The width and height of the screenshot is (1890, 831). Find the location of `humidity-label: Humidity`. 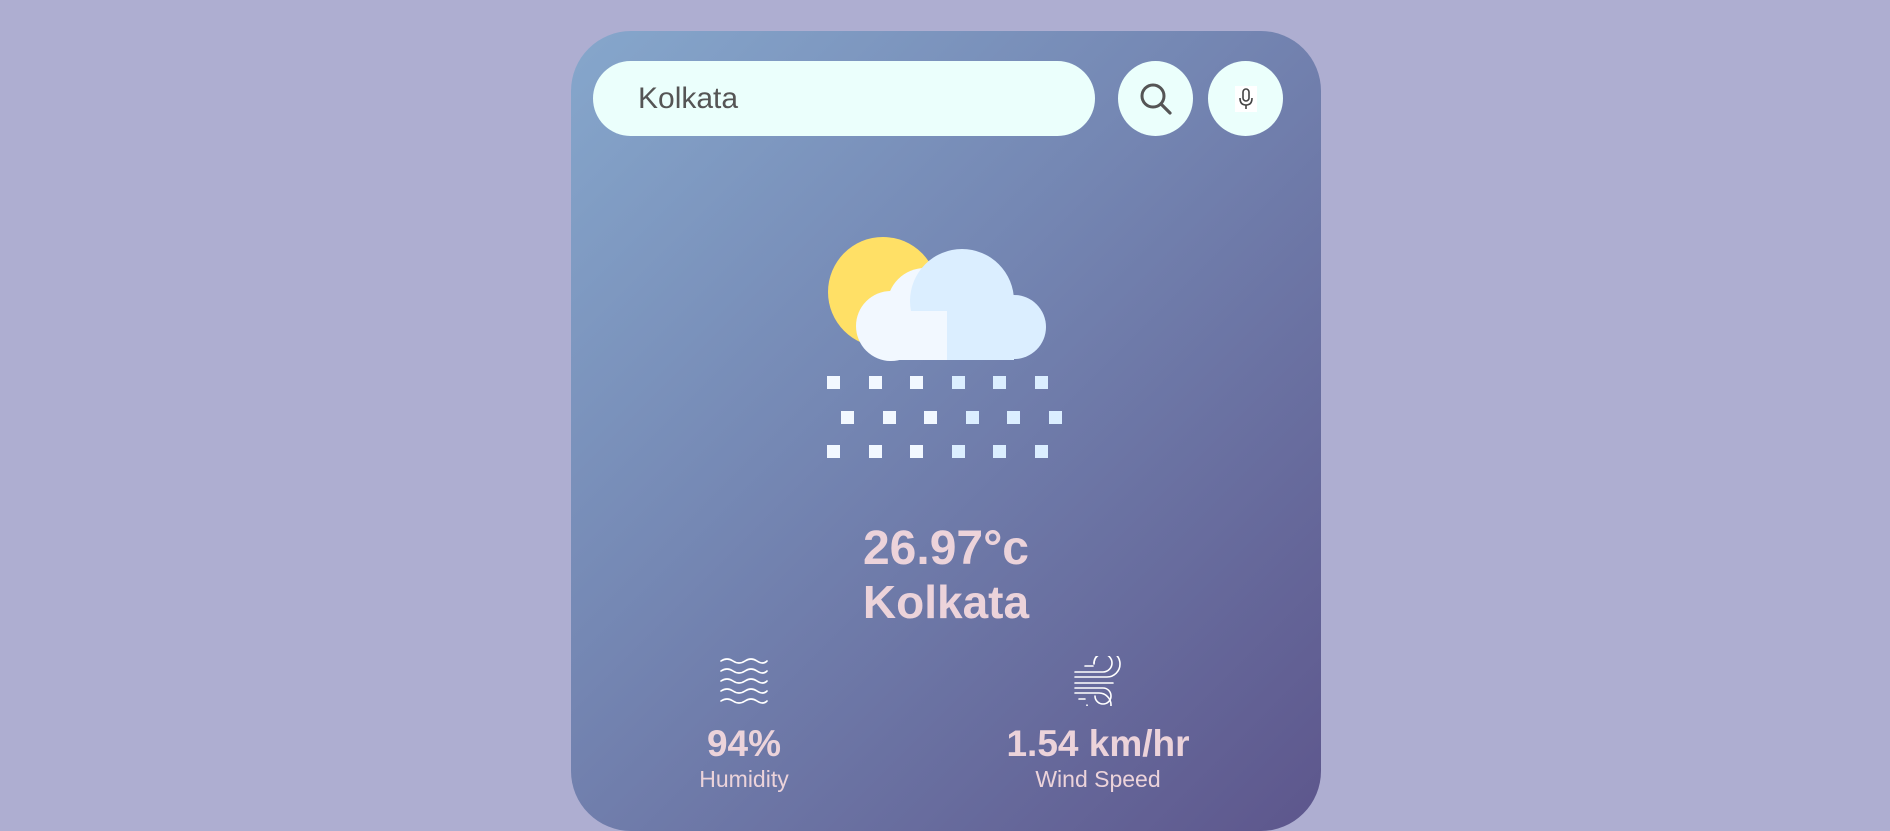

humidity-label: Humidity is located at coordinates (744, 779).